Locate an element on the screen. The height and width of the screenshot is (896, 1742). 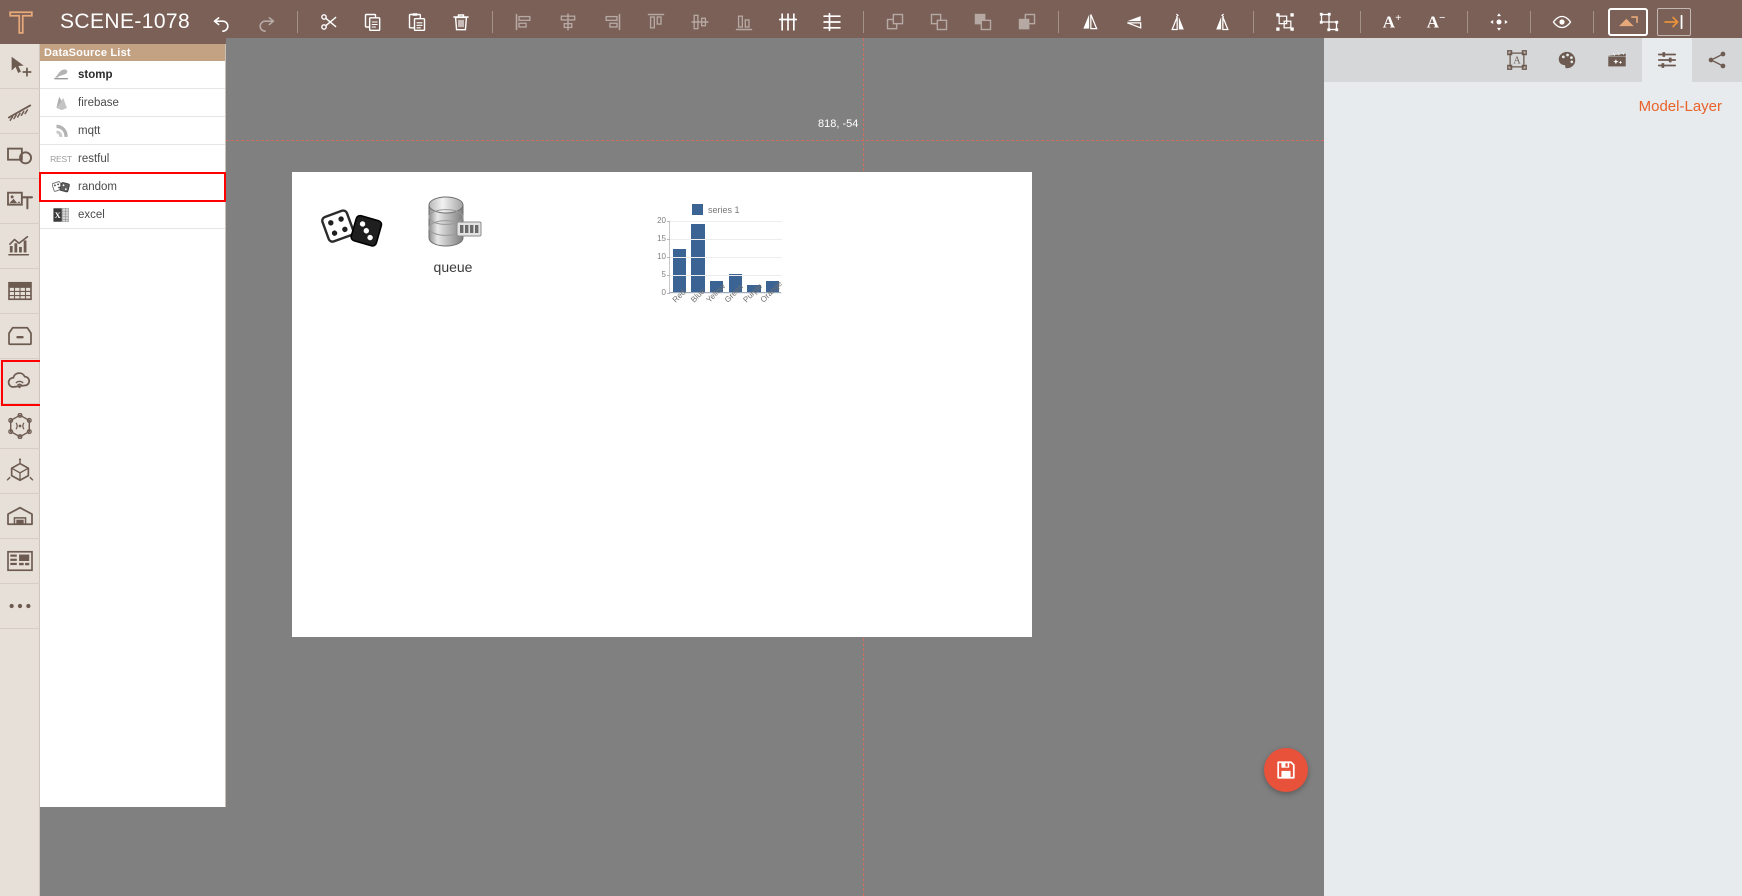
warehouse-icon is located at coordinates (20, 516).